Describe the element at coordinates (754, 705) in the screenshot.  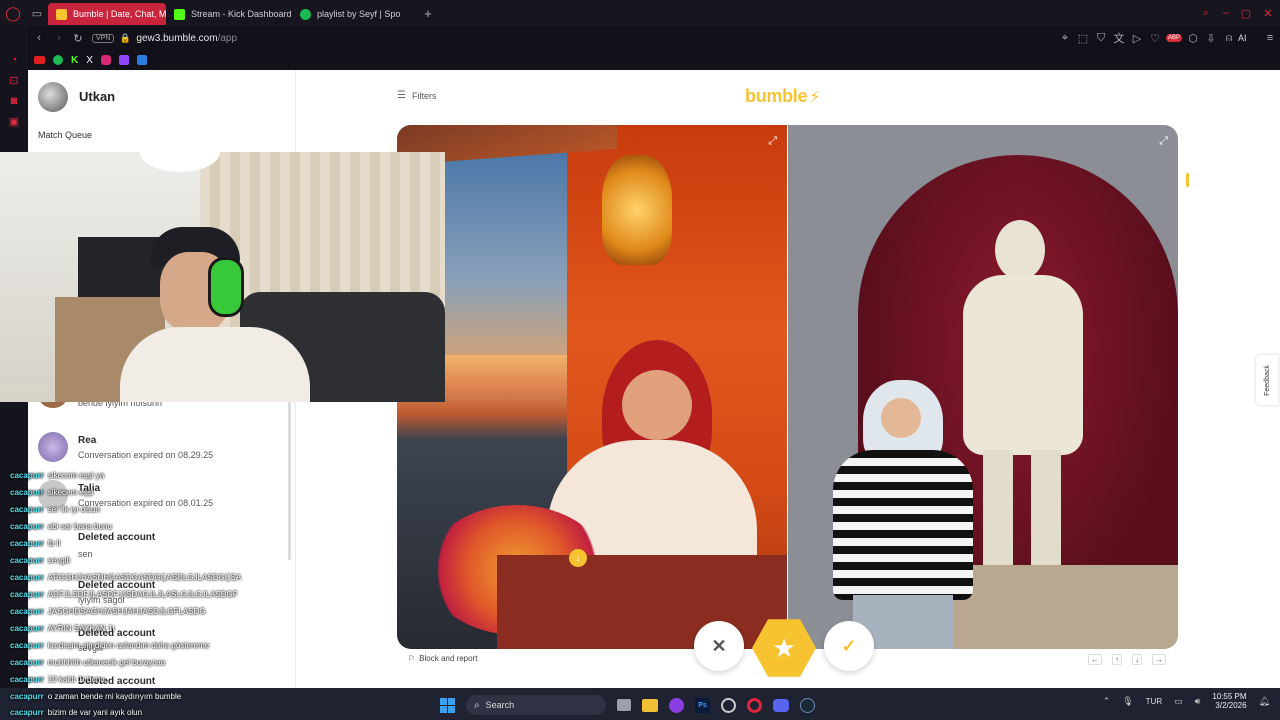
I see `opera-taskbar-icon` at that location.